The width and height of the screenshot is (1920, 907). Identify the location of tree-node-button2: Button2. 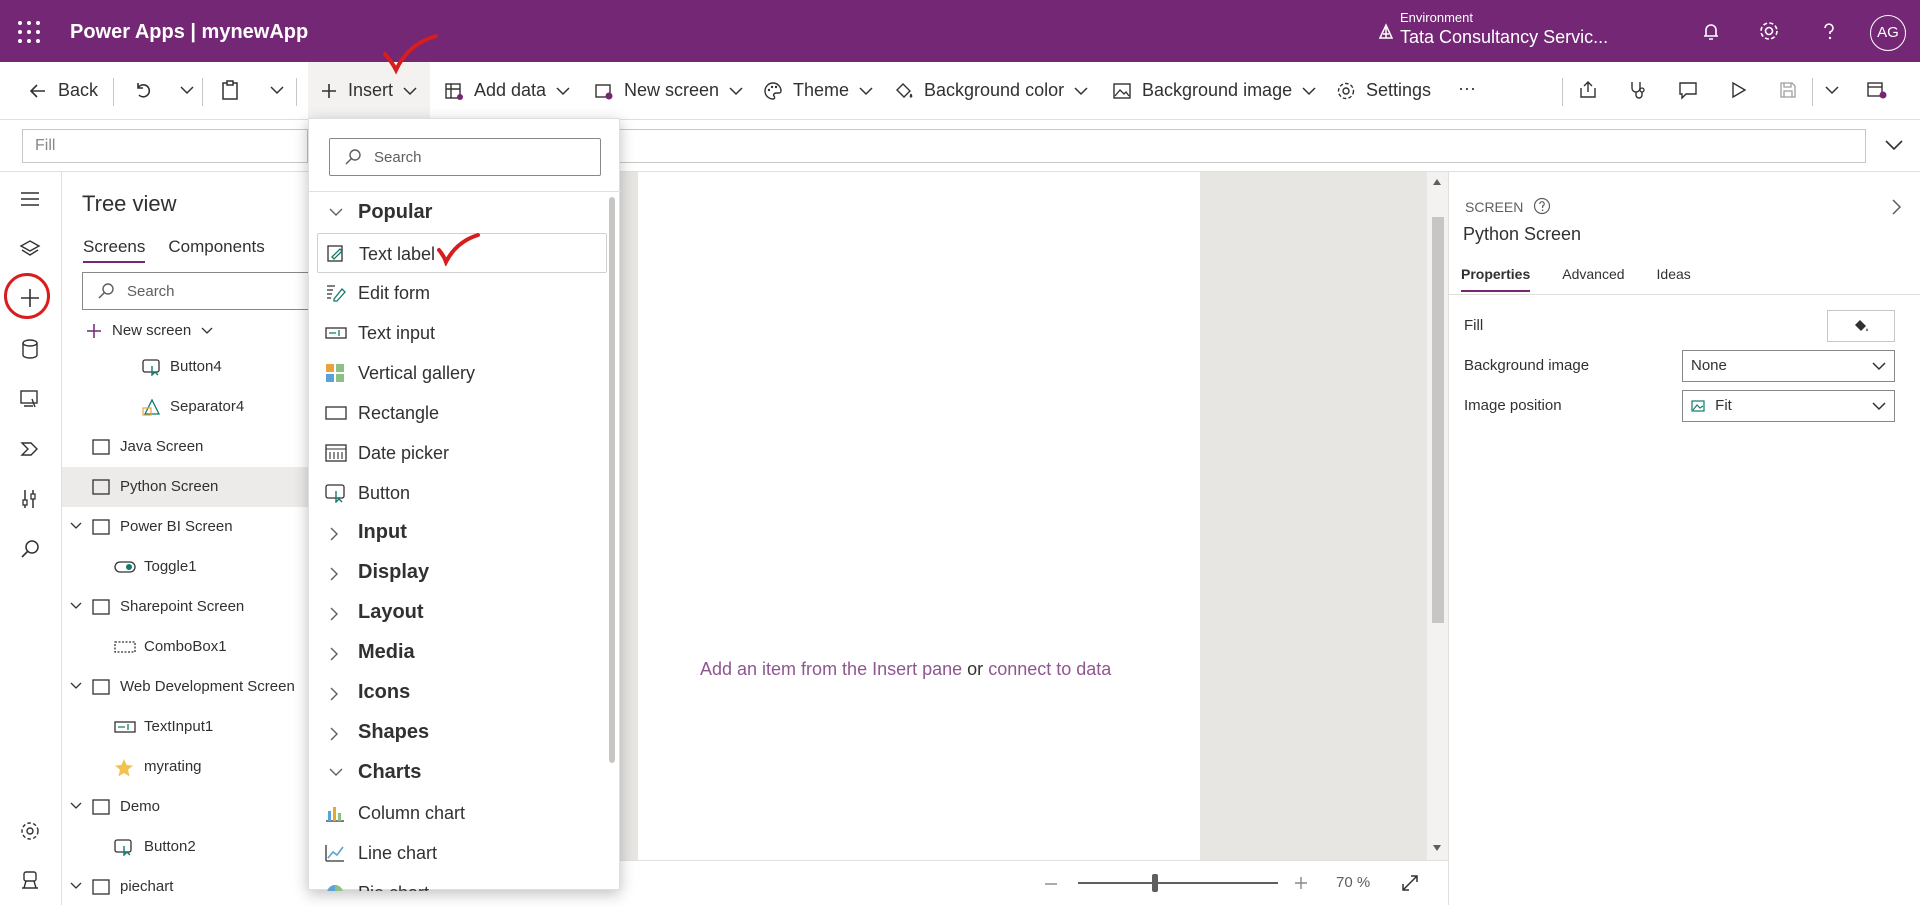
(187, 847).